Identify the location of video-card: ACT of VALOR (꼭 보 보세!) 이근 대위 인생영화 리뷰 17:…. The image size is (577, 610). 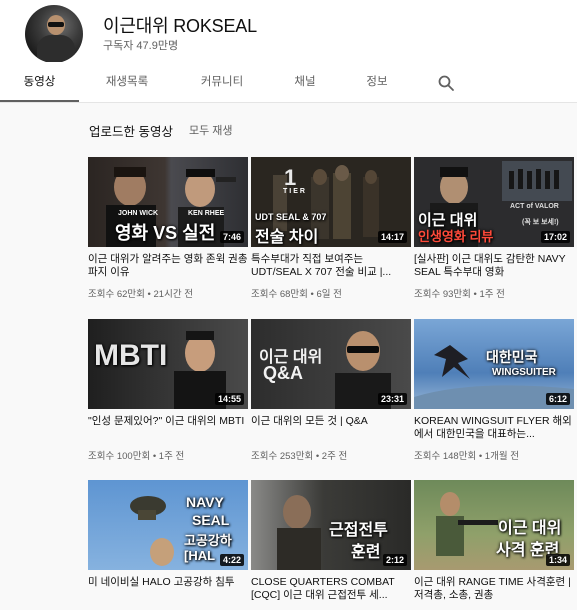
(494, 228).